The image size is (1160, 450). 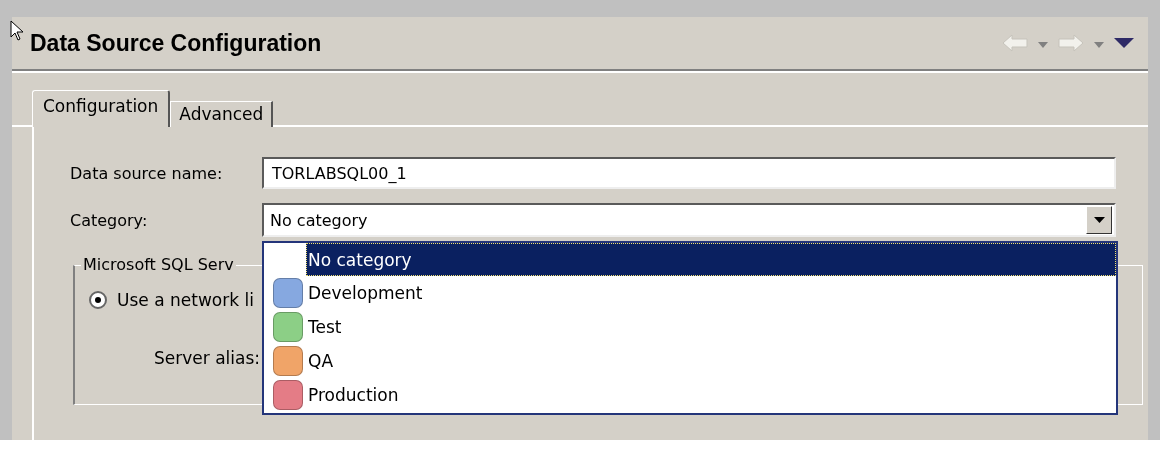 What do you see at coordinates (711, 293) in the screenshot?
I see `dropdown-option: Development` at bounding box center [711, 293].